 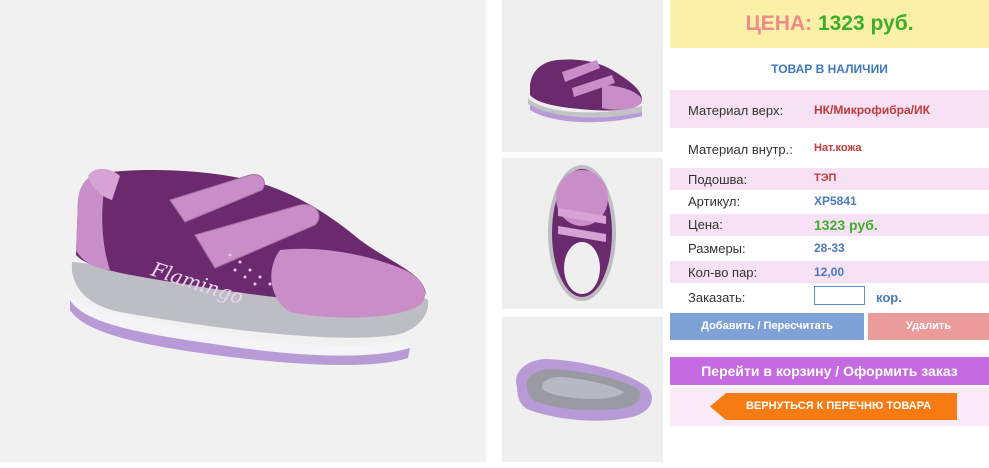 I want to click on shoe-sole-thumb-image, so click(x=584, y=390).